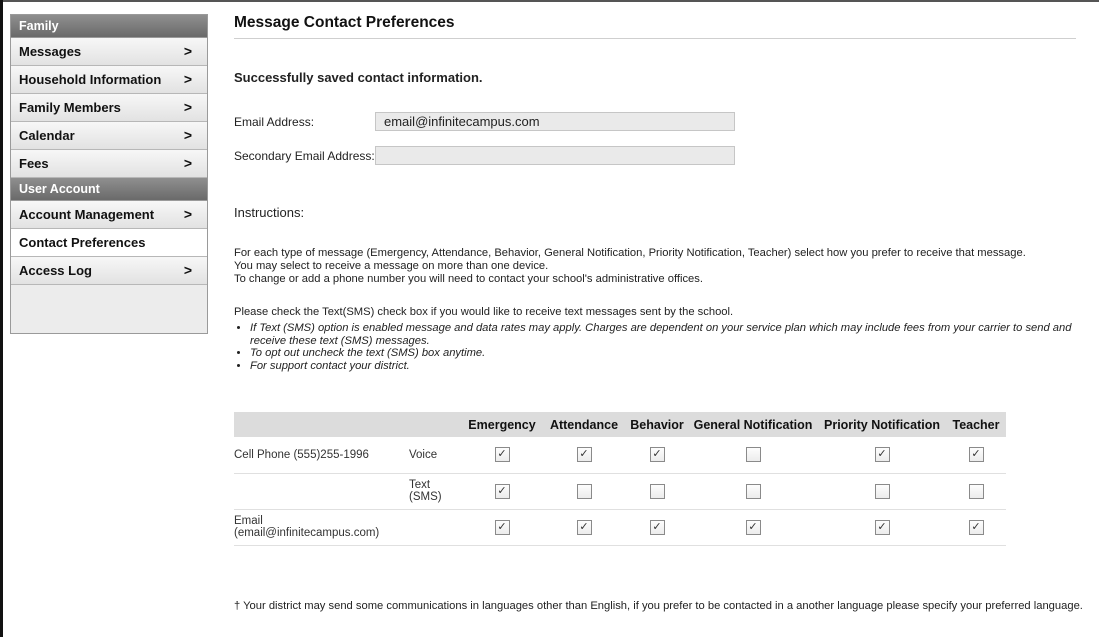  Describe the element at coordinates (549, 1) in the screenshot. I see `window-top-border` at that location.